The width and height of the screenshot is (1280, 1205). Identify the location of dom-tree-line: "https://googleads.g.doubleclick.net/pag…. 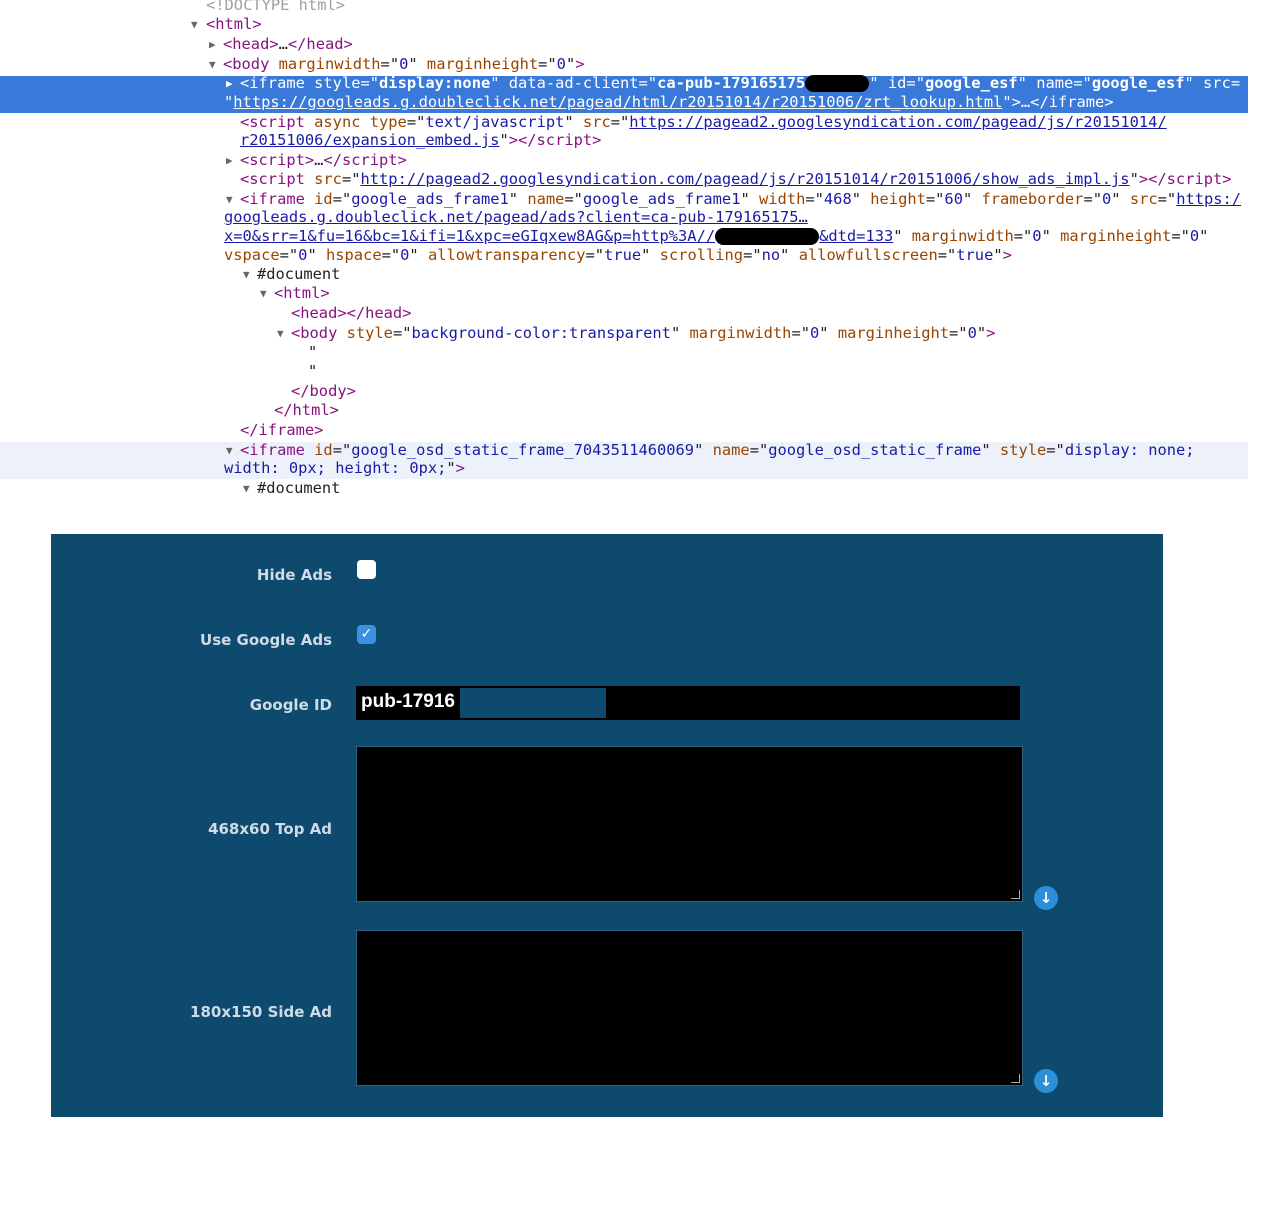
(669, 102).